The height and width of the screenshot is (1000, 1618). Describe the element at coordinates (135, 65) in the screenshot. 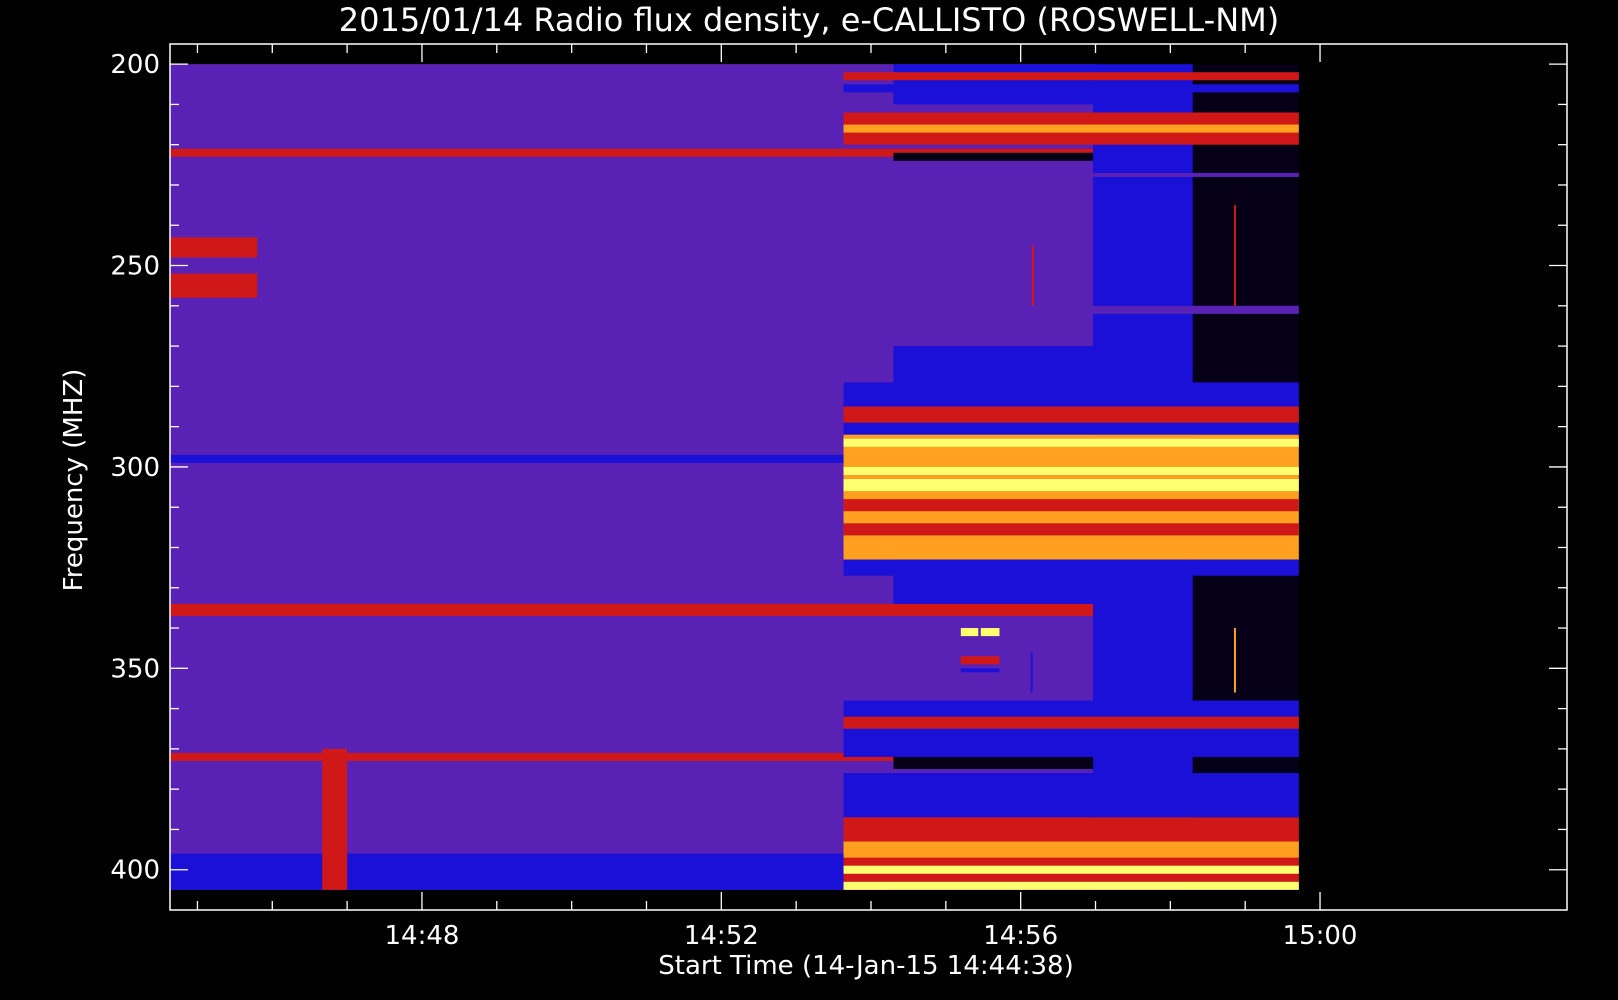

I see `y-tick-label: 200` at that location.